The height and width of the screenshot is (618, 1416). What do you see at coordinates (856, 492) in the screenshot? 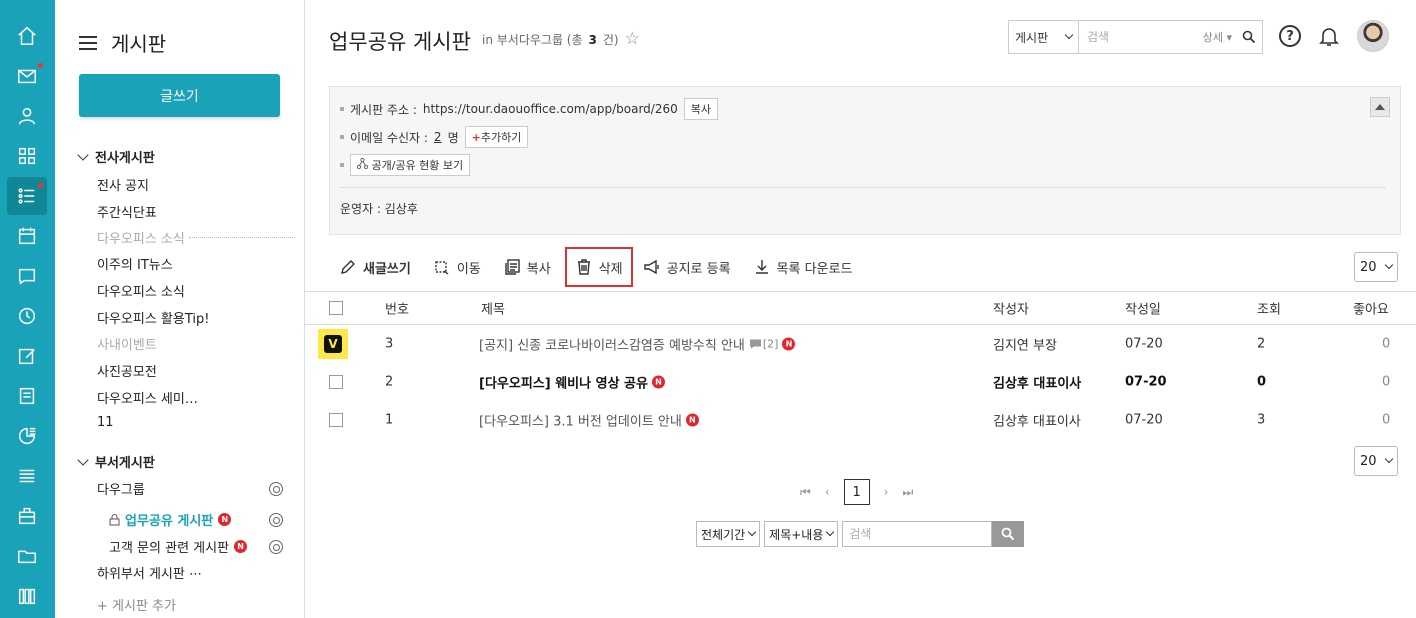
I see `page-current: 1` at bounding box center [856, 492].